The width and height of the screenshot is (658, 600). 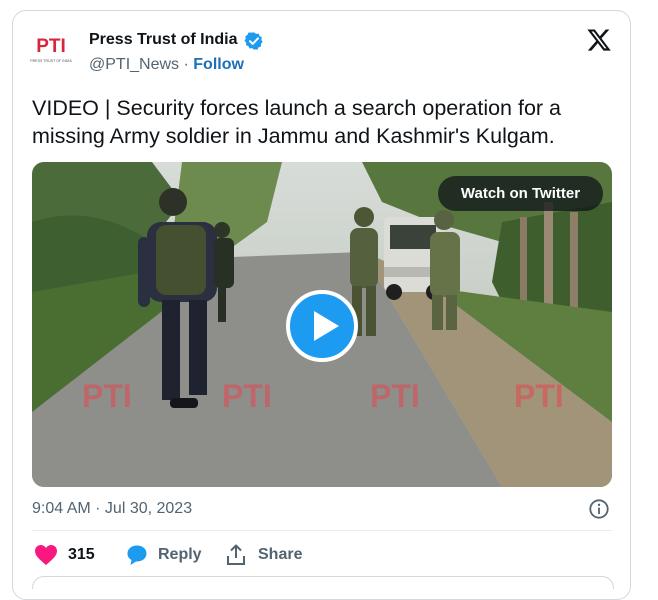 What do you see at coordinates (46, 555) in the screenshot?
I see `heart-icon` at bounding box center [46, 555].